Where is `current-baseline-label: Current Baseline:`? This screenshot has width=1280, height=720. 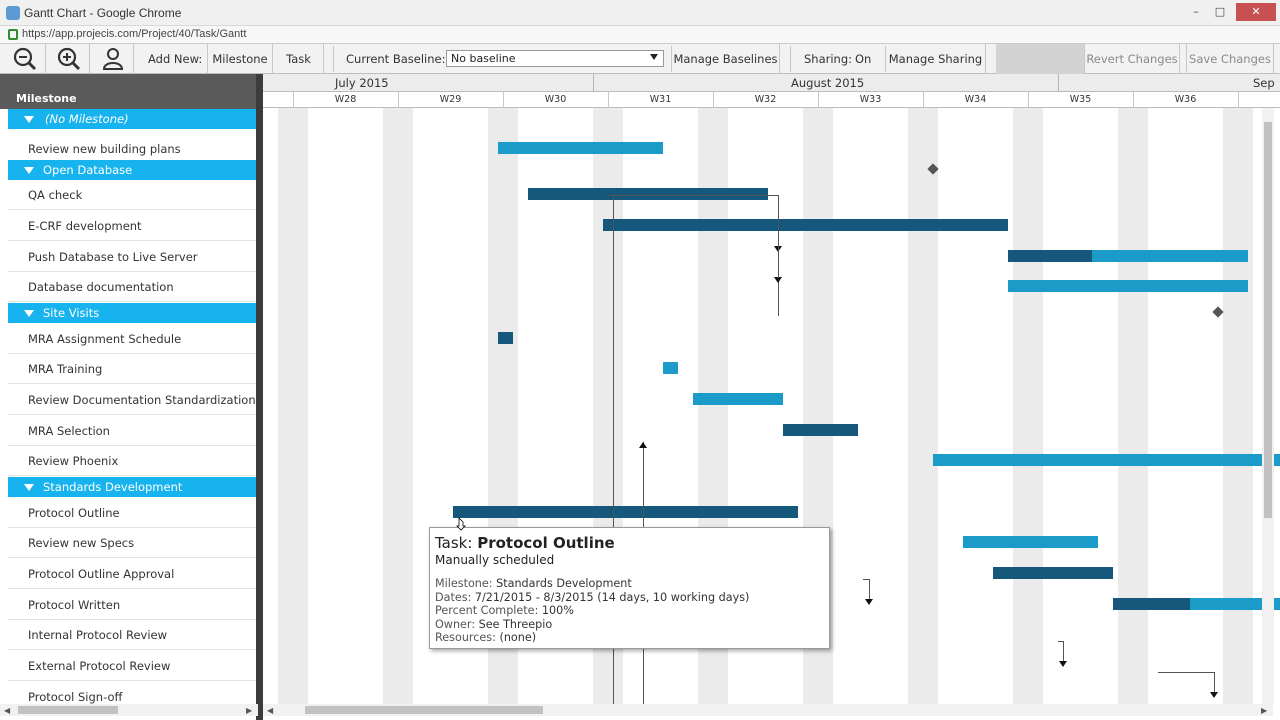 current-baseline-label: Current Baseline: is located at coordinates (396, 59).